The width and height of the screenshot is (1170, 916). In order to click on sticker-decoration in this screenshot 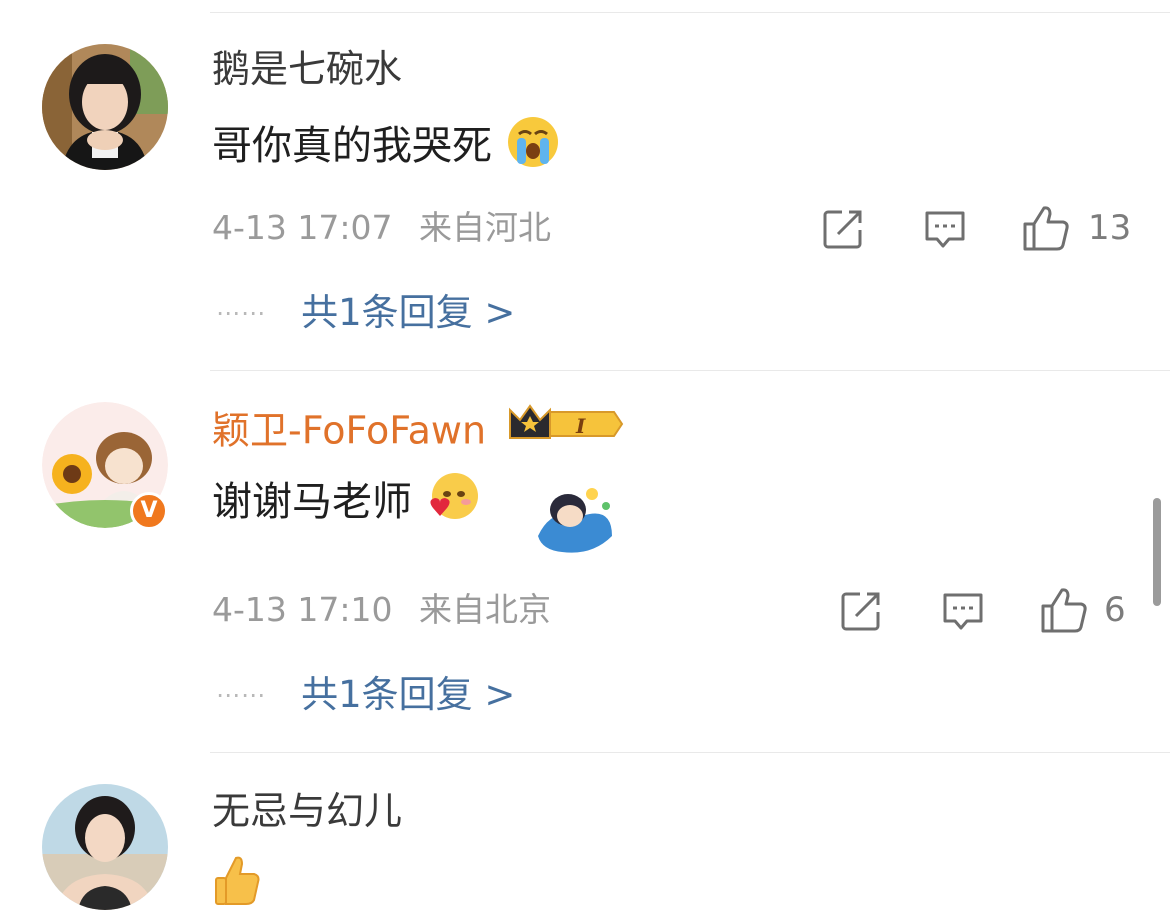, I will do `click(575, 516)`.